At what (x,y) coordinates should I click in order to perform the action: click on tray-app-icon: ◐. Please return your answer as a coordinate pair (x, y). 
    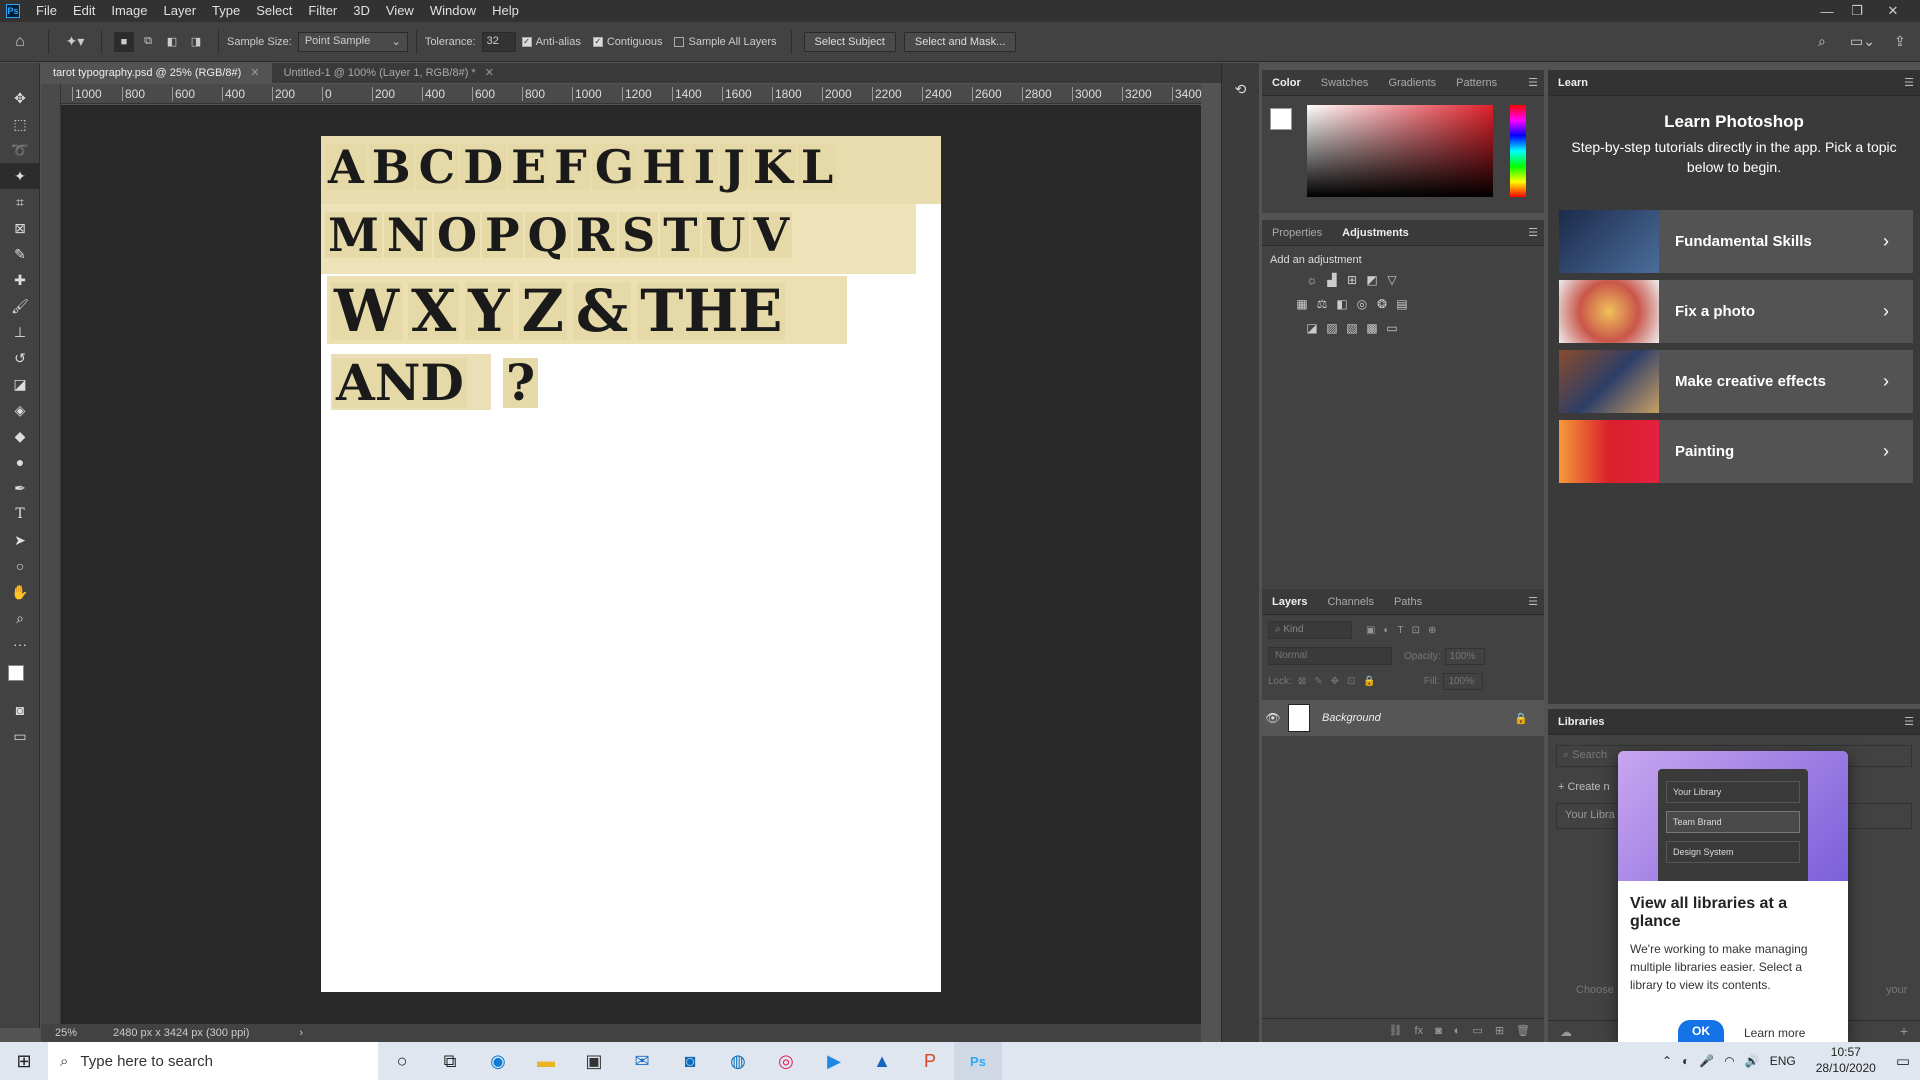
    Looking at the image, I should click on (1685, 1061).